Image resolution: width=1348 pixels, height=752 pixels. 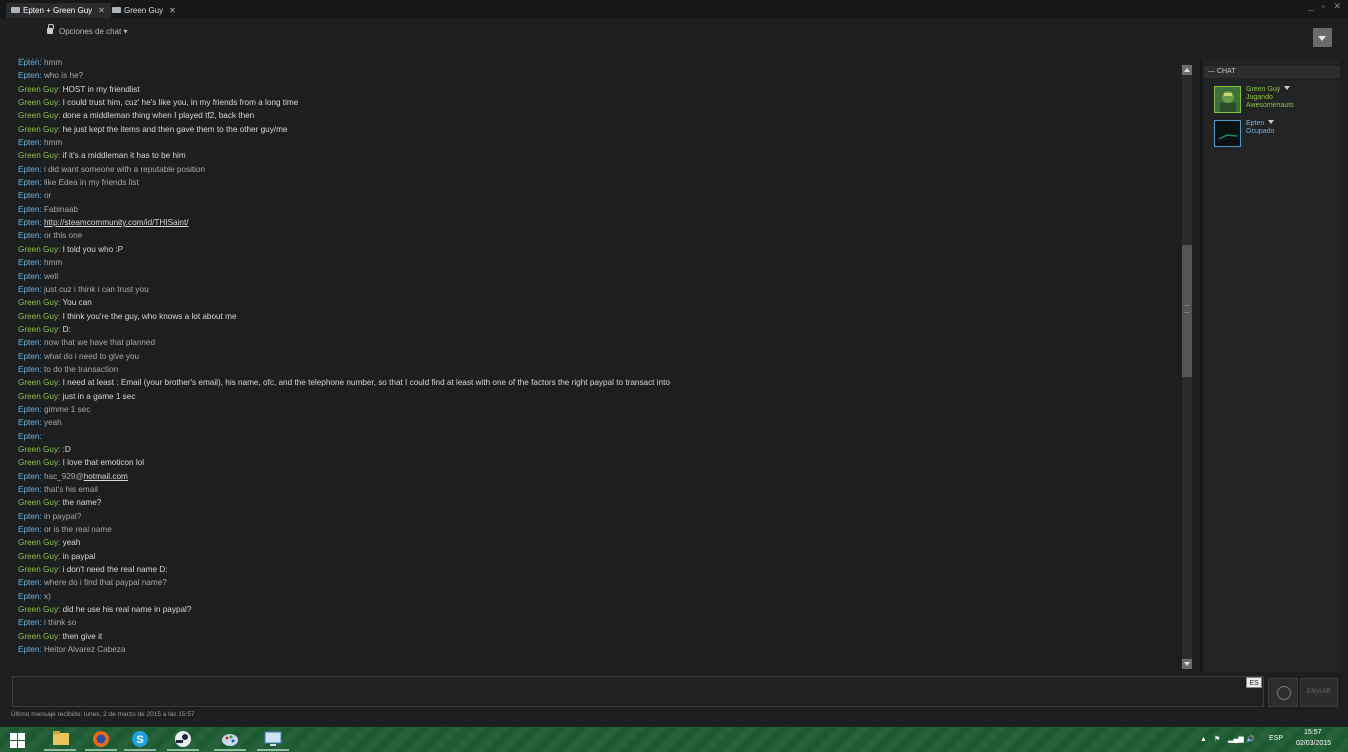 What do you see at coordinates (1227, 99) in the screenshot?
I see `avatar` at bounding box center [1227, 99].